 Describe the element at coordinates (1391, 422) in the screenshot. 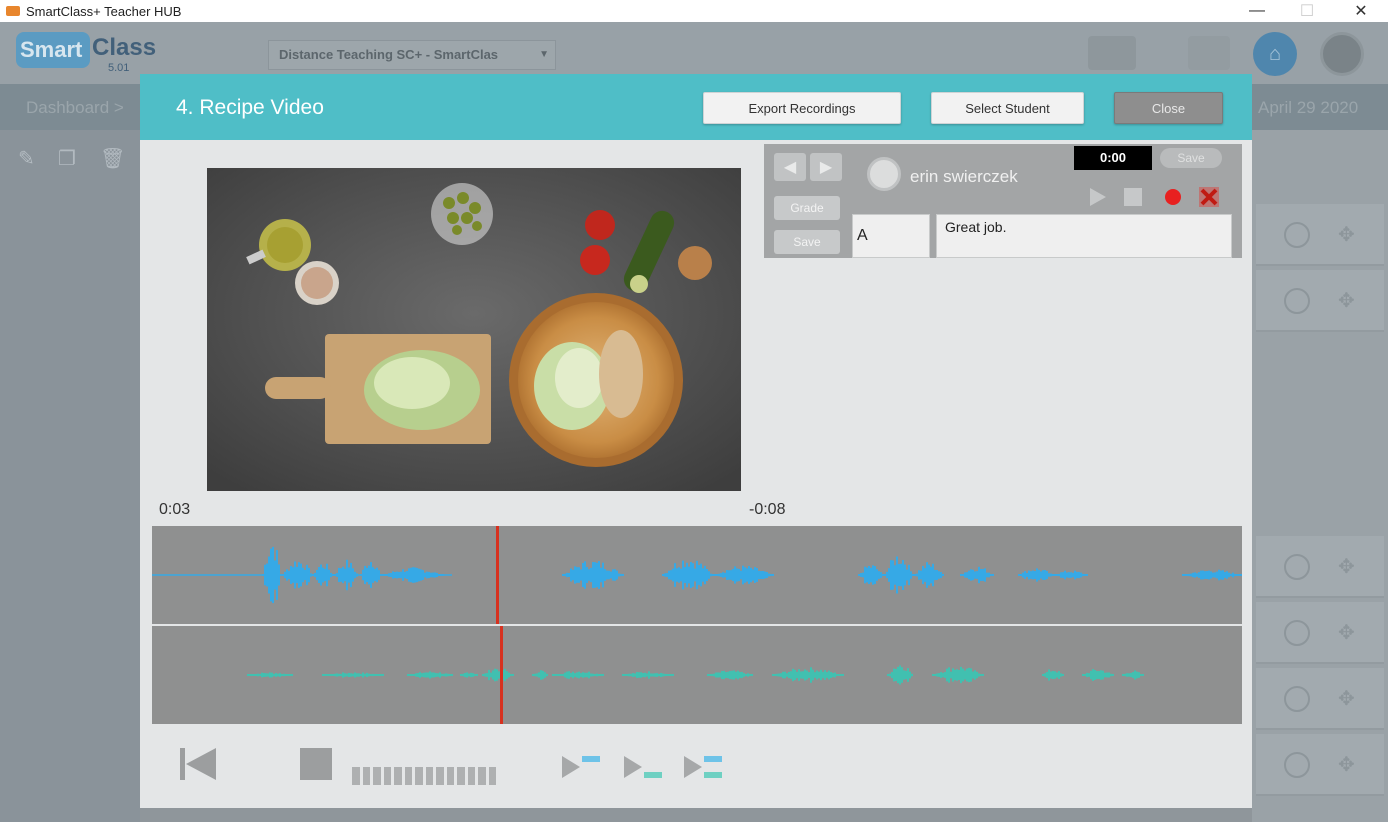

I see `window-edge` at that location.